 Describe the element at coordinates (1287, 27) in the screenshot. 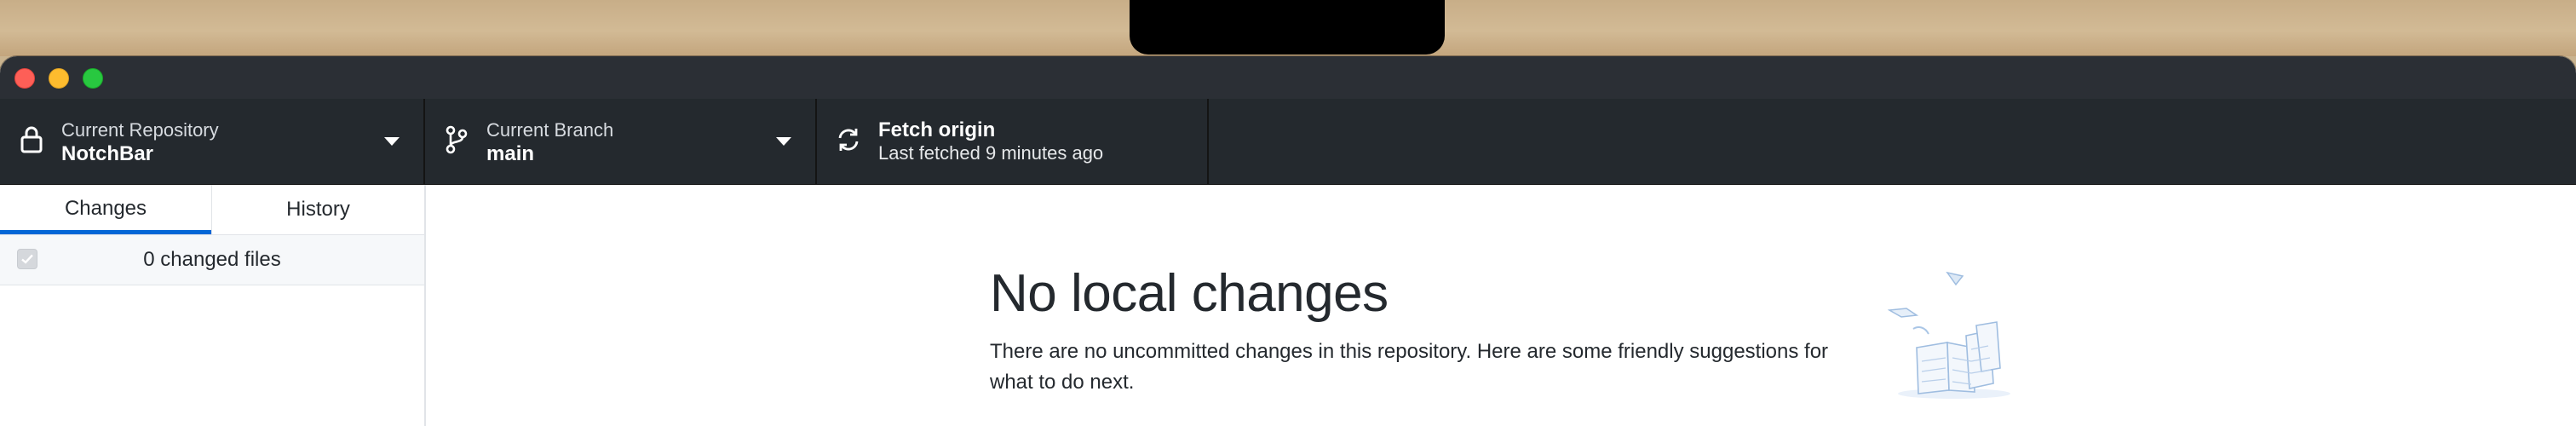

I see `camera-notch` at that location.